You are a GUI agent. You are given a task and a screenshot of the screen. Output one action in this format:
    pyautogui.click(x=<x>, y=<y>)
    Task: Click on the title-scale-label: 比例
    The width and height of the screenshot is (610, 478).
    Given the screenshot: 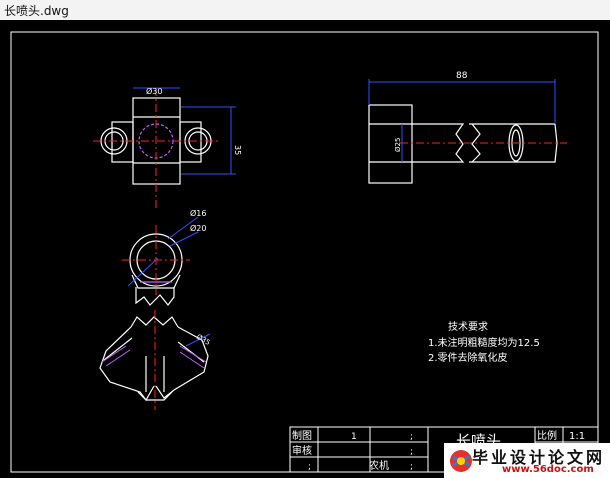 What is the action you would take?
    pyautogui.click(x=547, y=435)
    